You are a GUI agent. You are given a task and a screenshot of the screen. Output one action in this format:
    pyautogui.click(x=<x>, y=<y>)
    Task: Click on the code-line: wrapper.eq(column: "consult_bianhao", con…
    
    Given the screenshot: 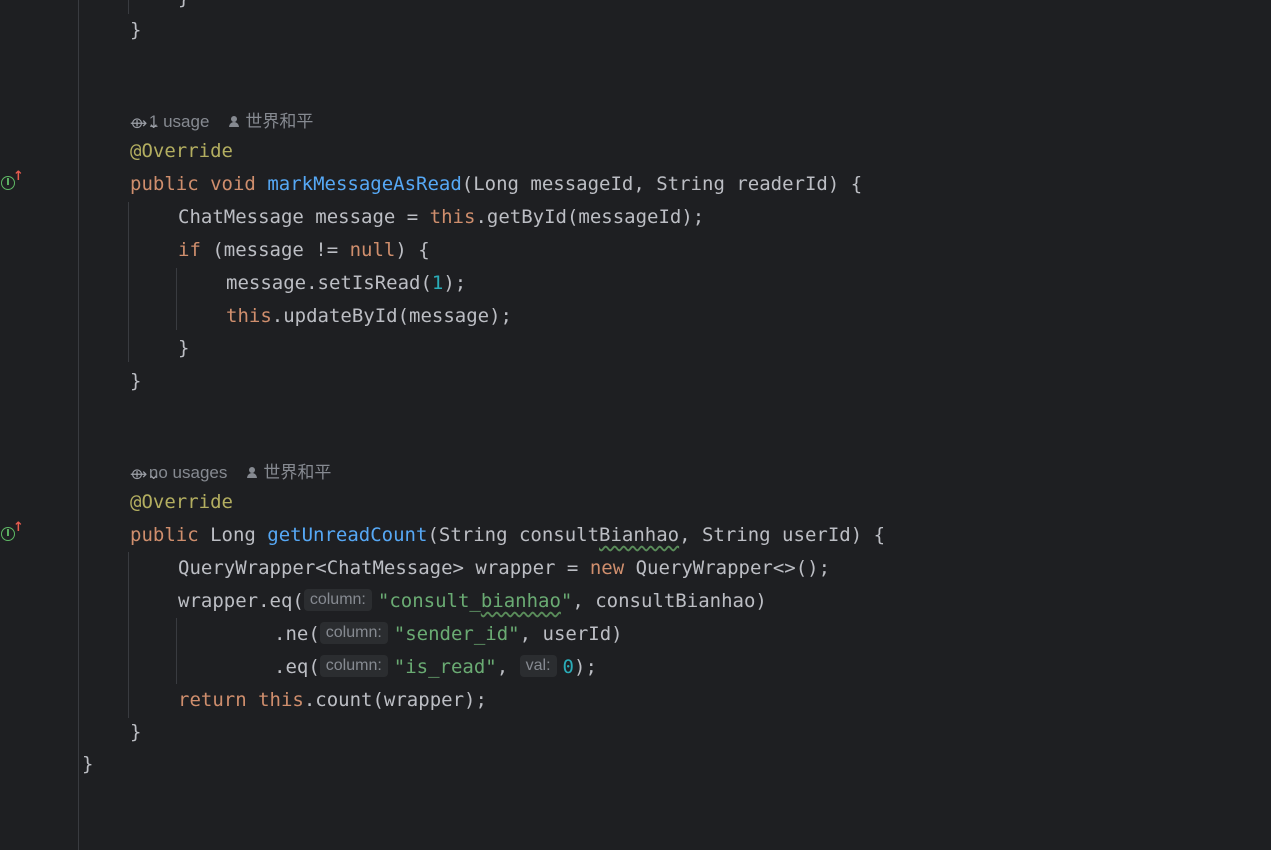 What is the action you would take?
    pyautogui.click(x=472, y=600)
    